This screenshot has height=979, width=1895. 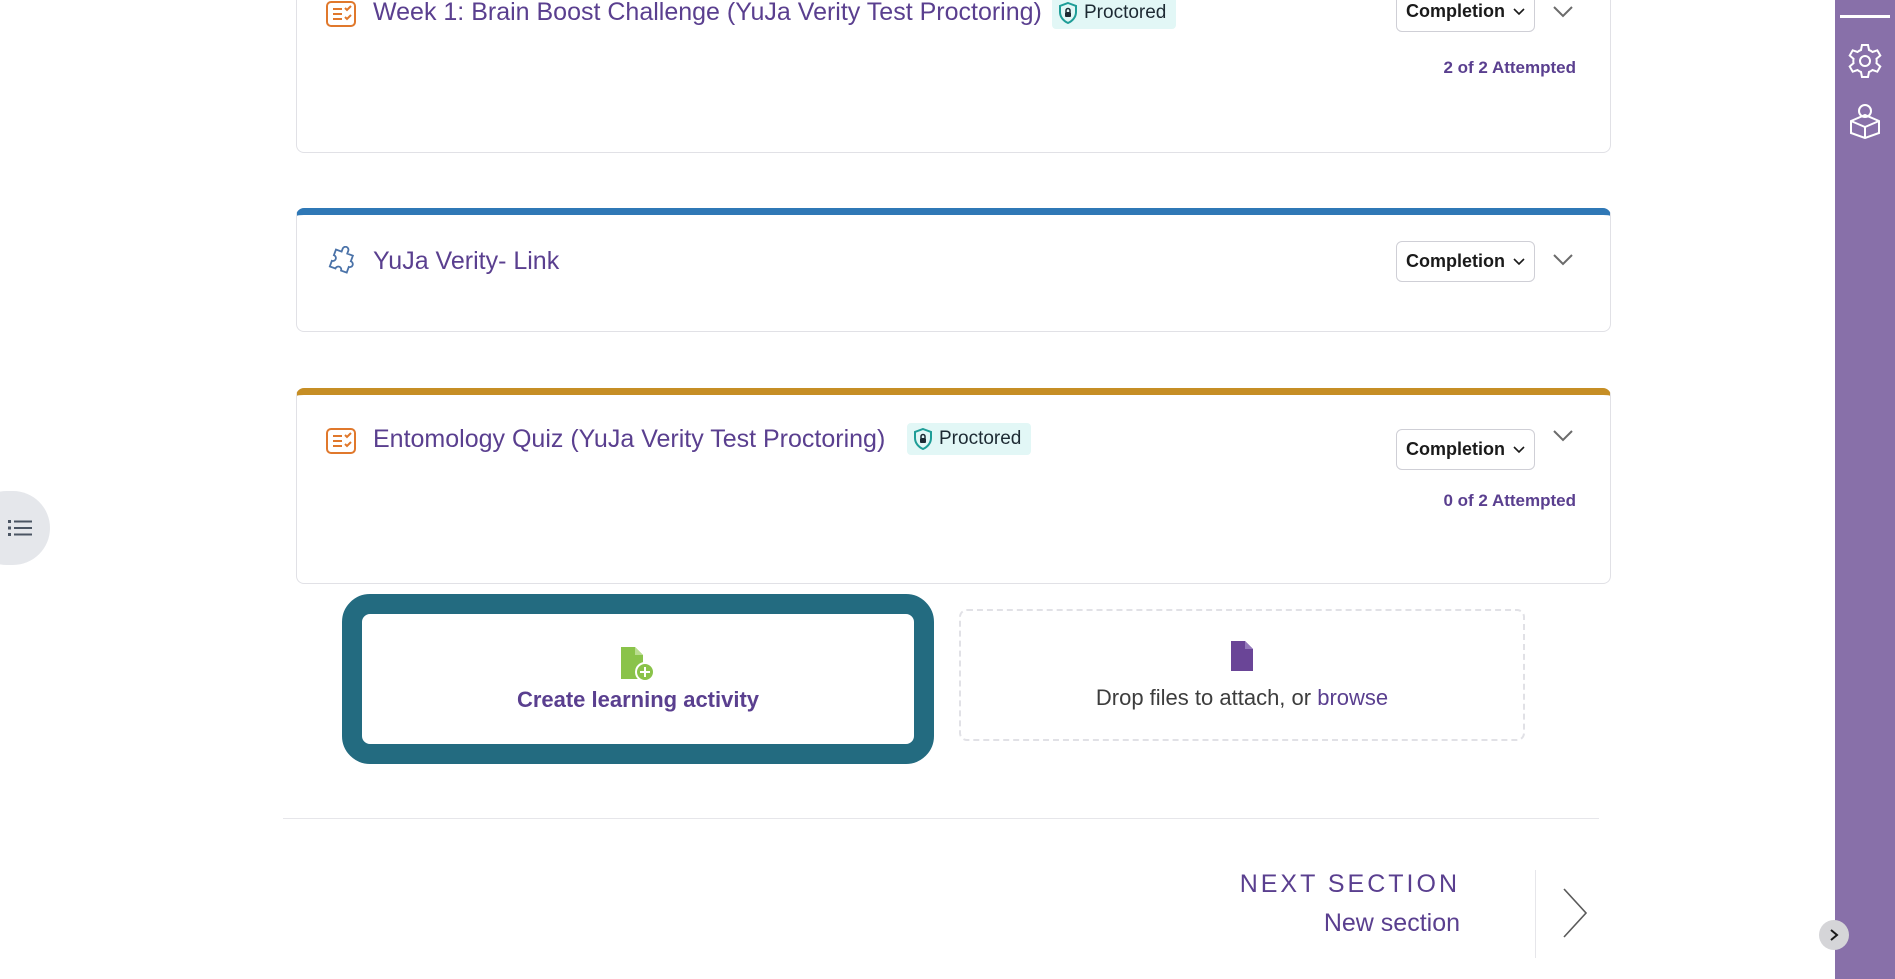 I want to click on file-drop-zone: Drop files to attach, or browse, so click(x=1242, y=675).